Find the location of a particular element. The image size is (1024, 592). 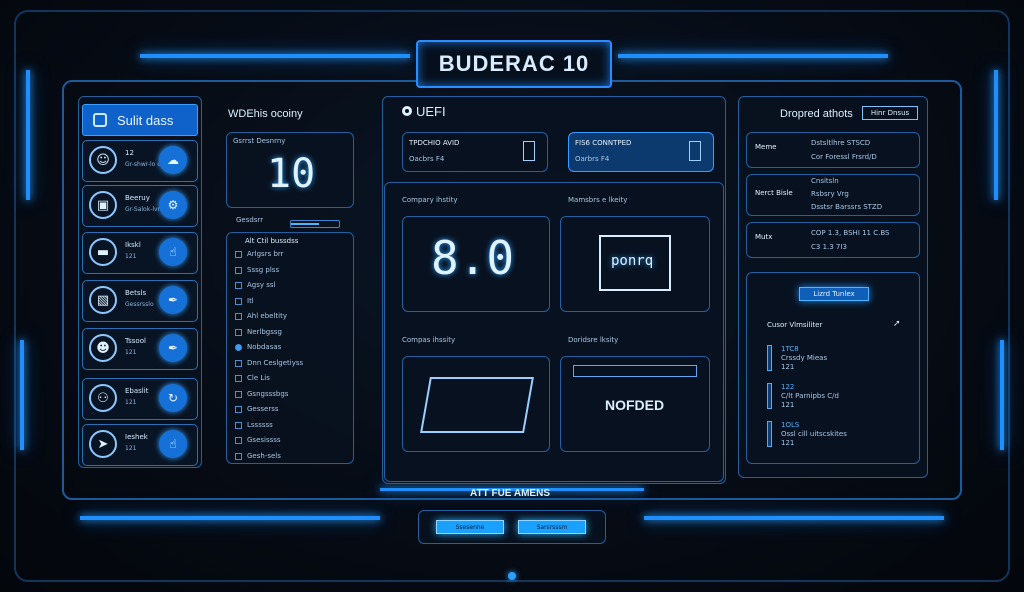

sidebar-item-3: ▬ Ikskl 121 ☝ is located at coordinates (140, 253).